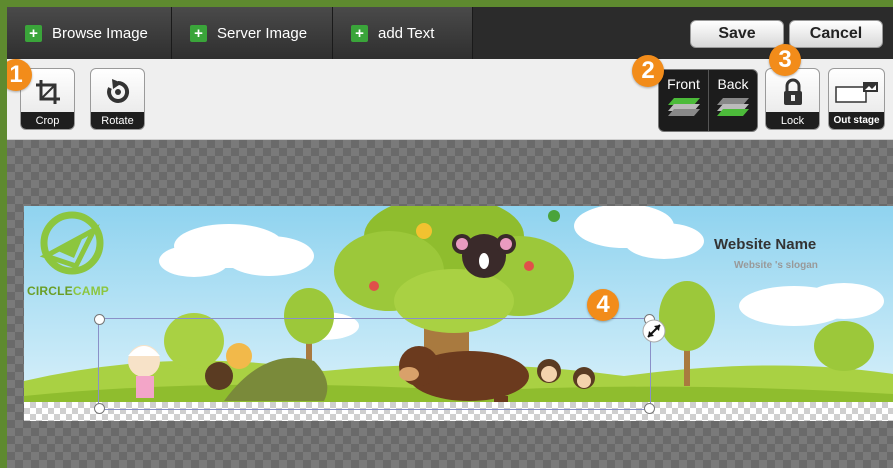 The image size is (893, 468). I want to click on browse-image-button: + Browse Image, so click(89, 33).